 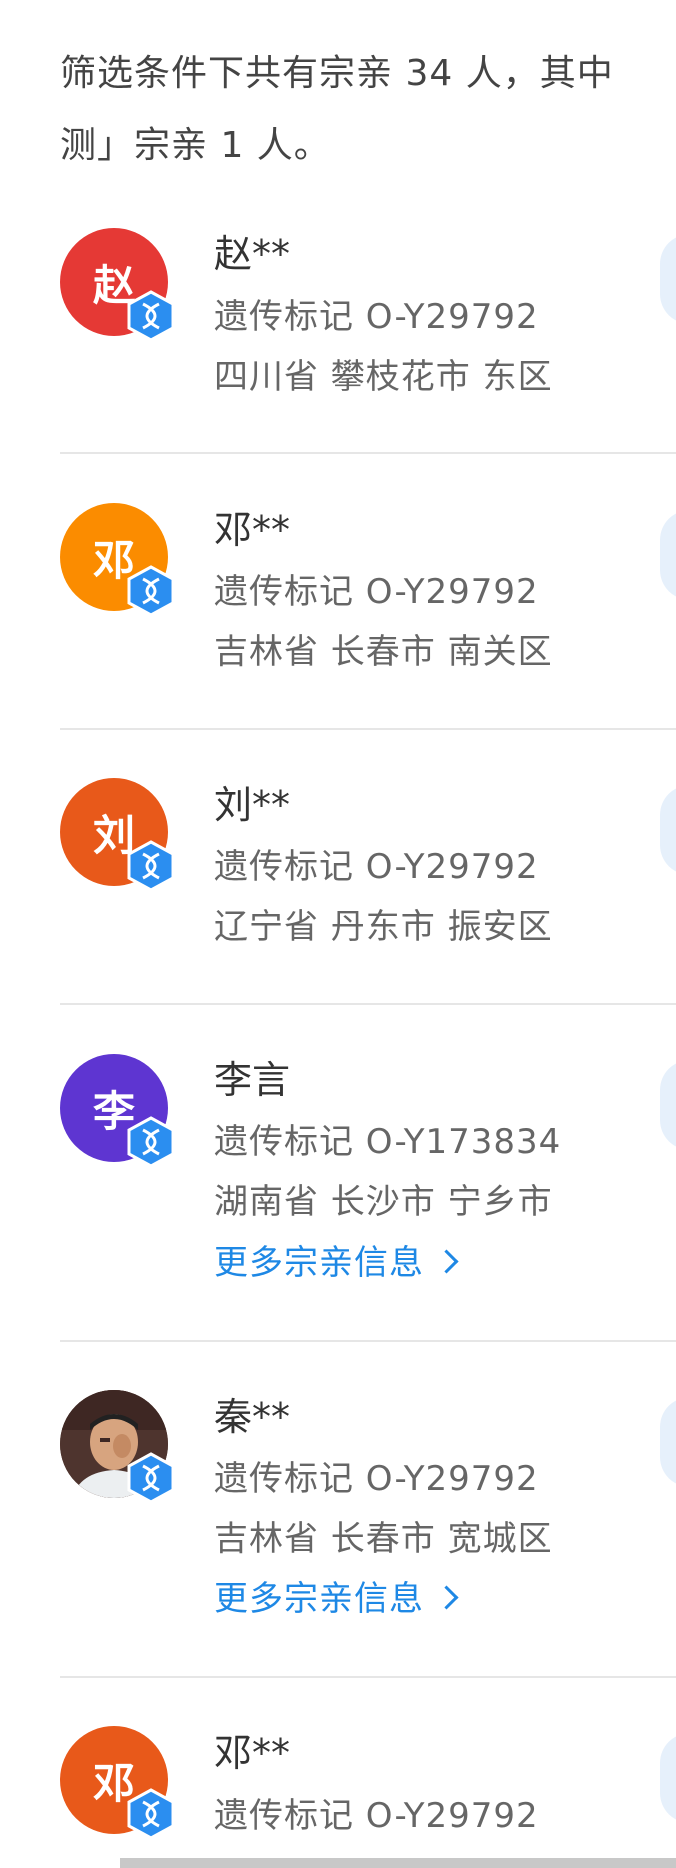 I want to click on genetic-marker: 遗传标记 O-Y173834, so click(x=388, y=1142).